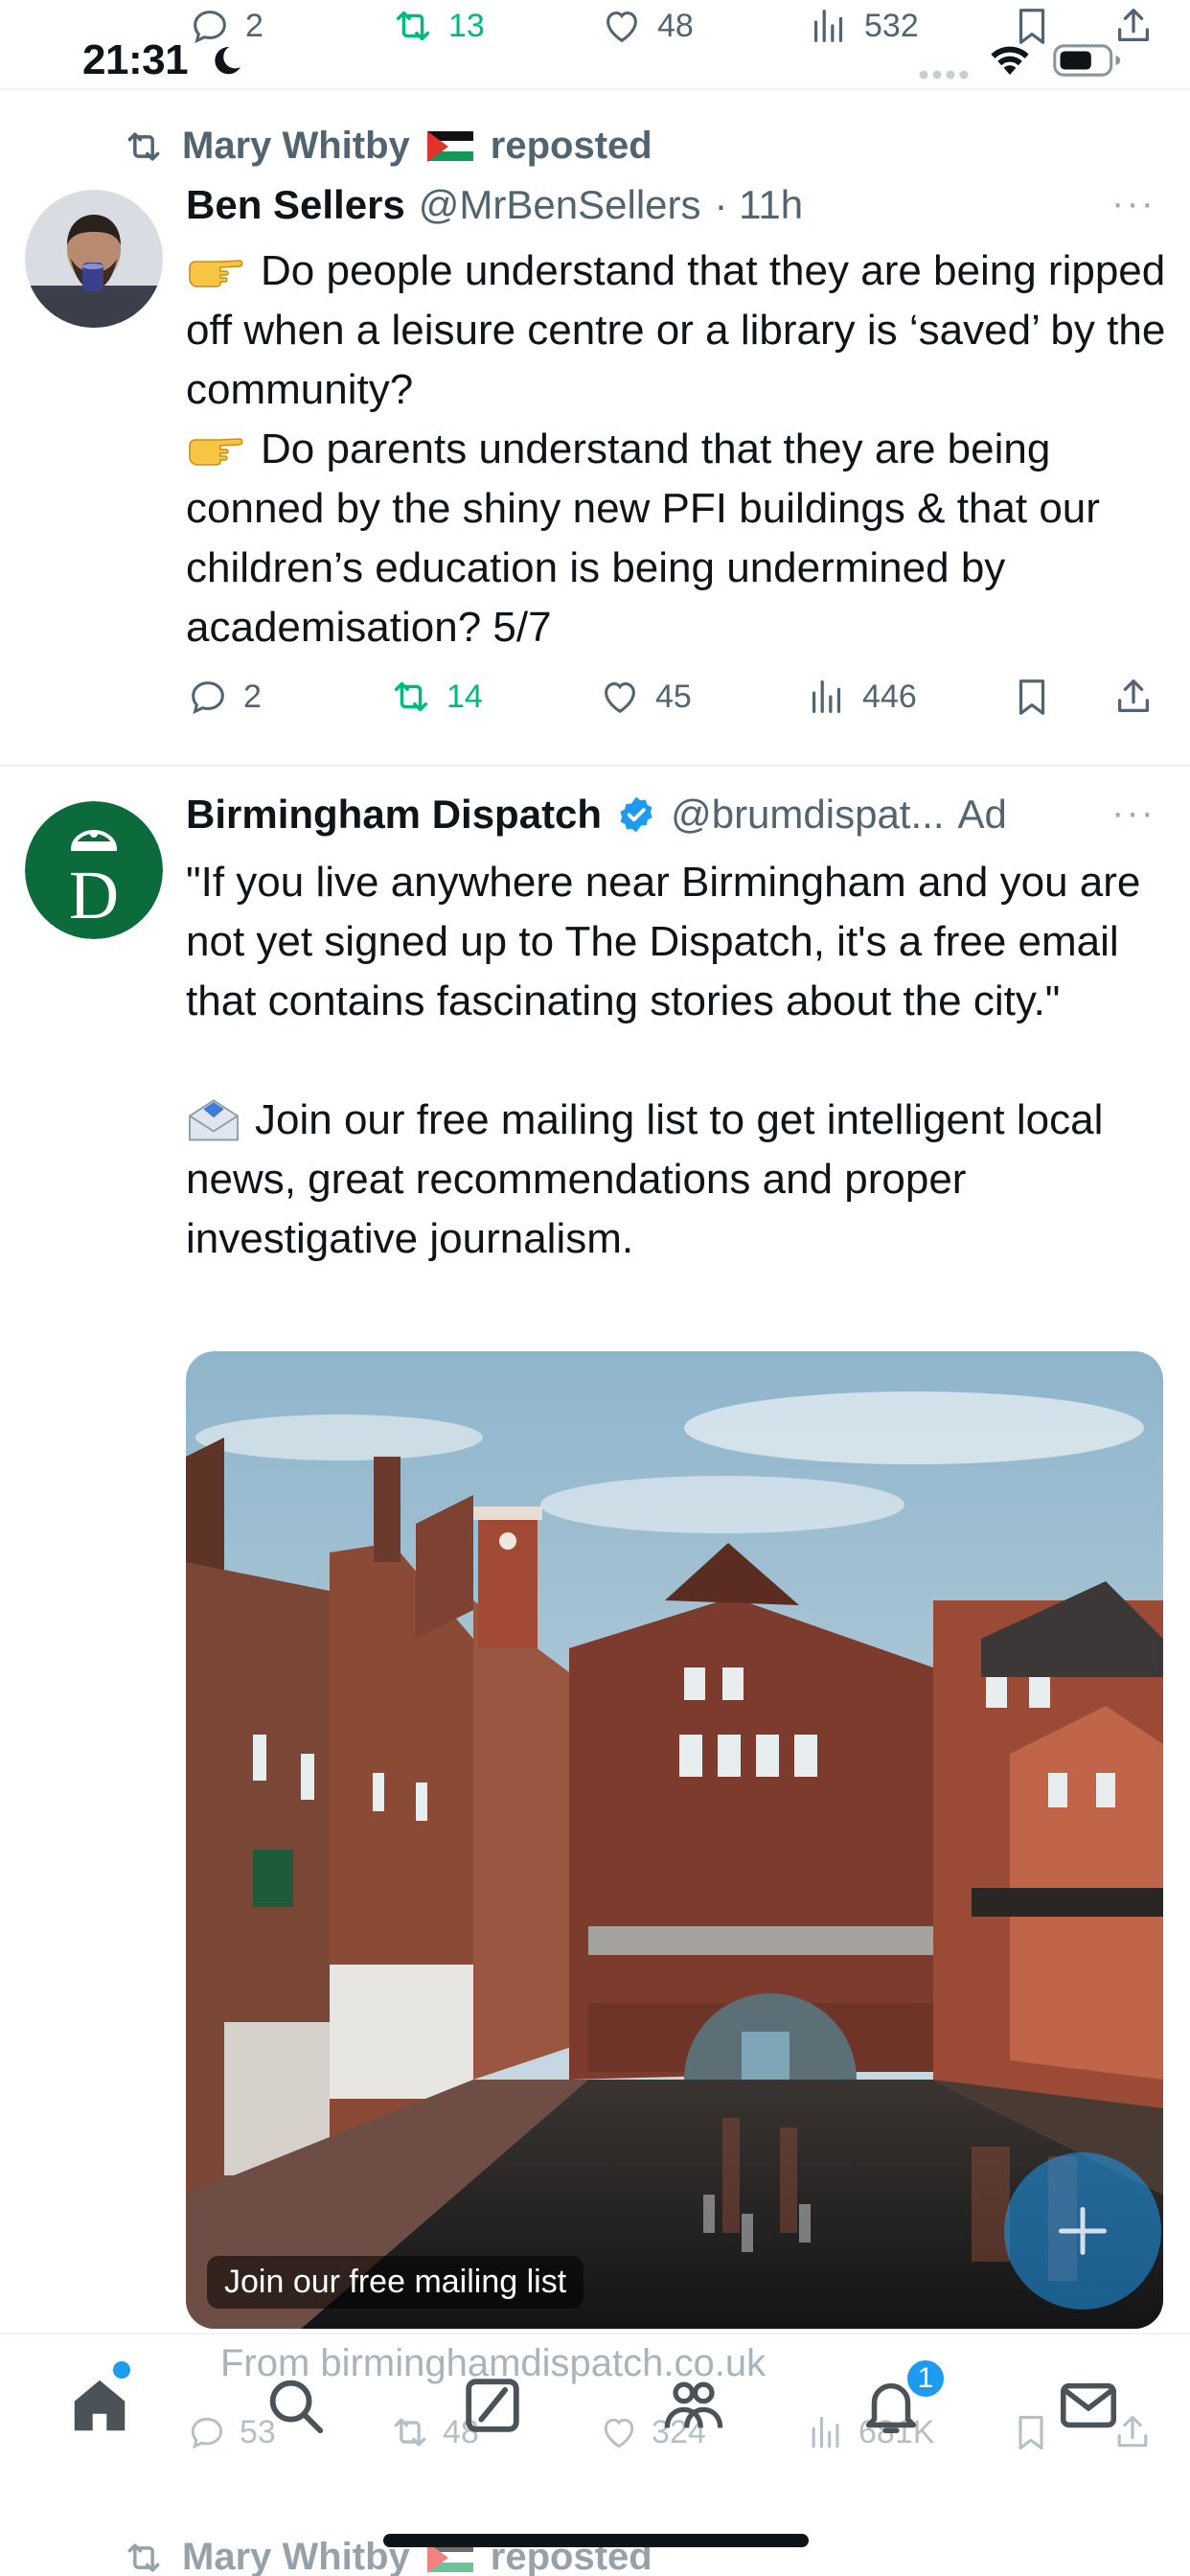 The image size is (1190, 2576). I want to click on nav-grok, so click(493, 2405).